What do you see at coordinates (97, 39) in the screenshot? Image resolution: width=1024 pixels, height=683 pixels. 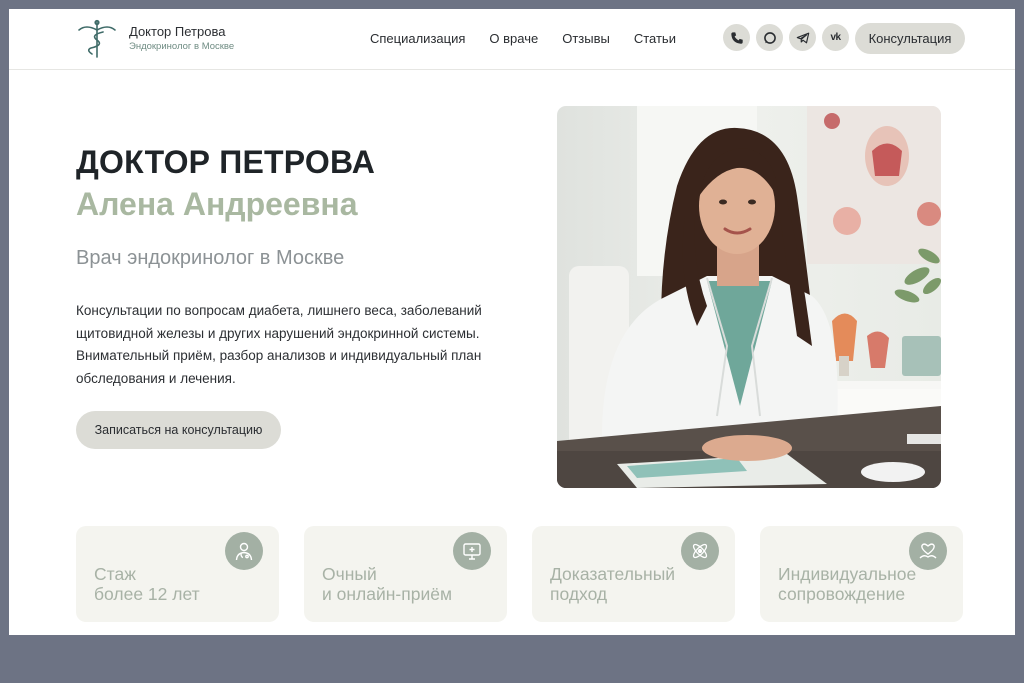 I see `caduceus-logo-icon` at bounding box center [97, 39].